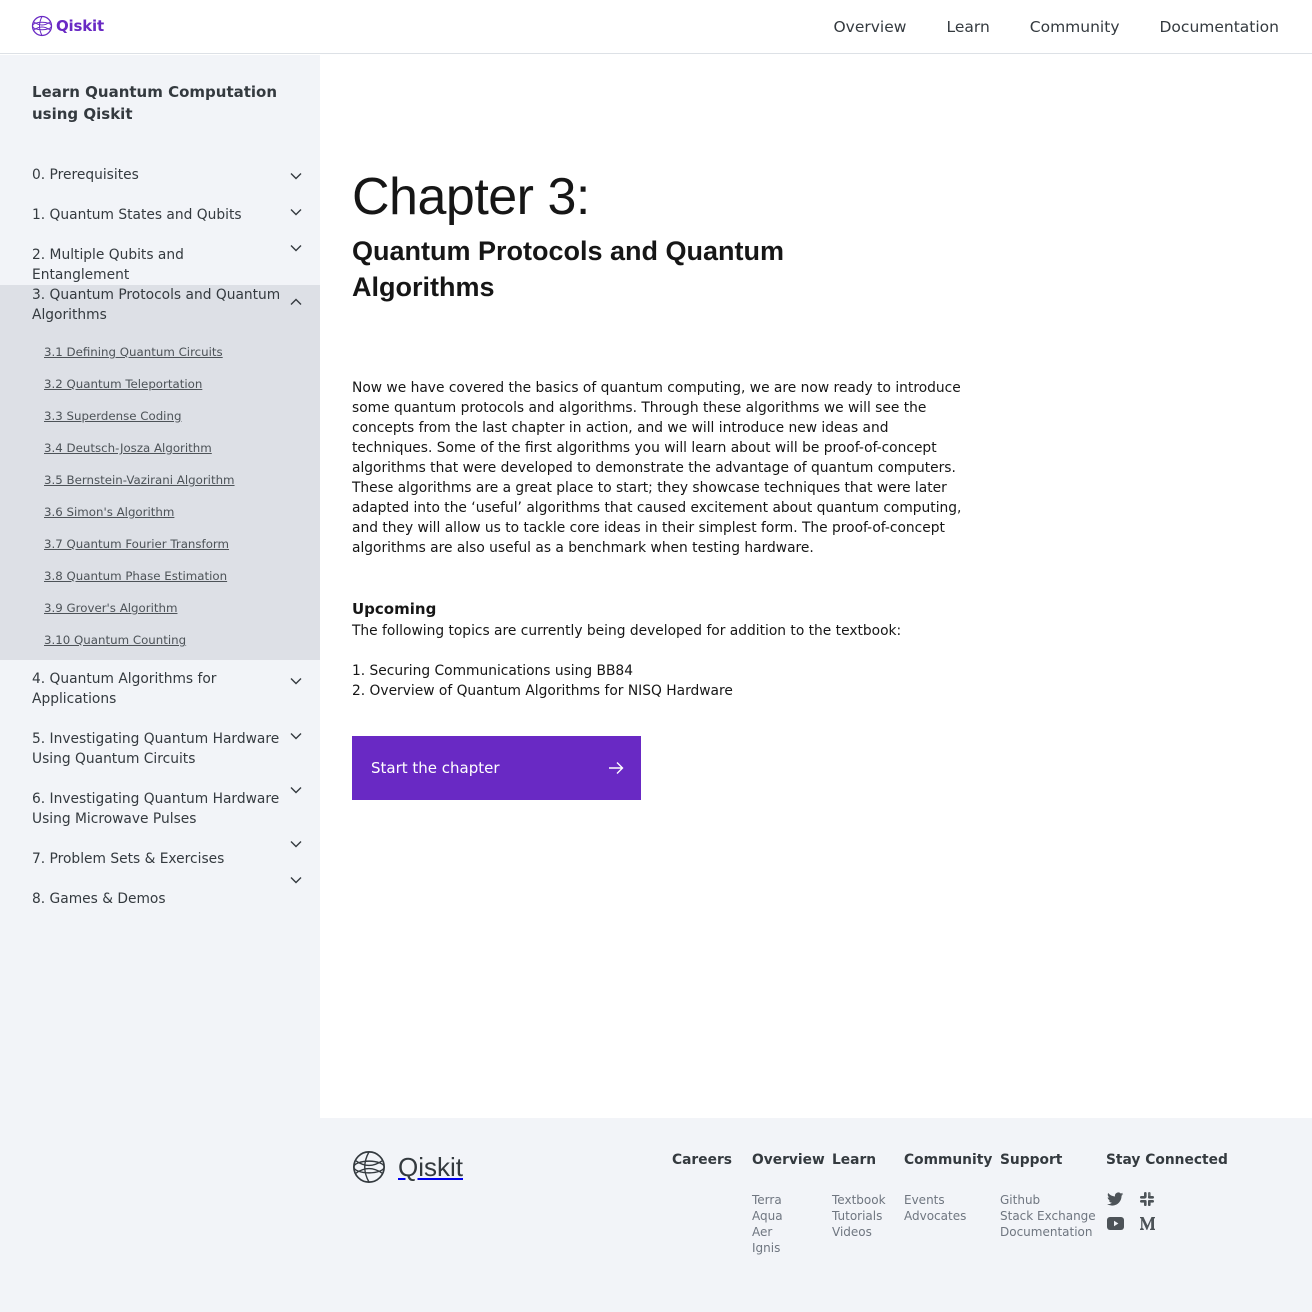  Describe the element at coordinates (99, 899) in the screenshot. I see `sidebar-chapter-label: 8. Games & Demos` at that location.